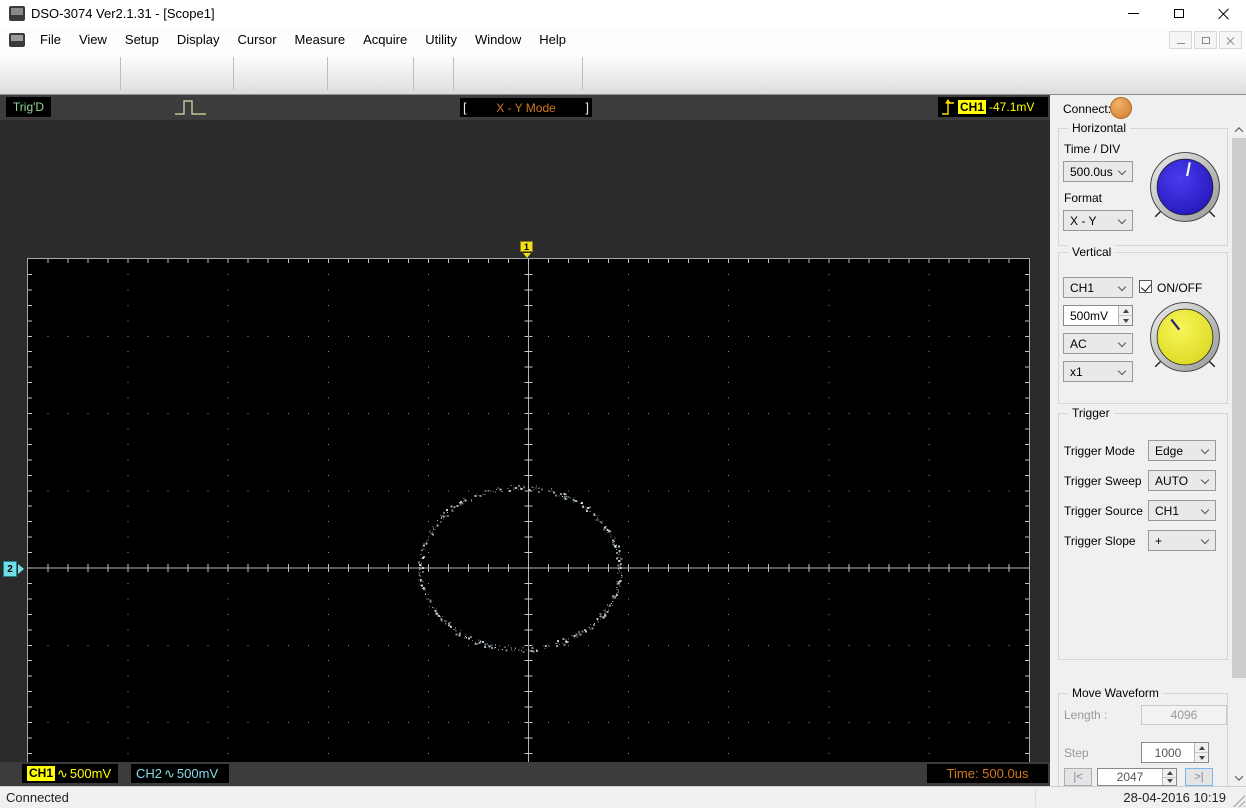 This screenshot has width=1246, height=808. I want to click on trigger-level-value: -47.1mV, so click(1012, 107).